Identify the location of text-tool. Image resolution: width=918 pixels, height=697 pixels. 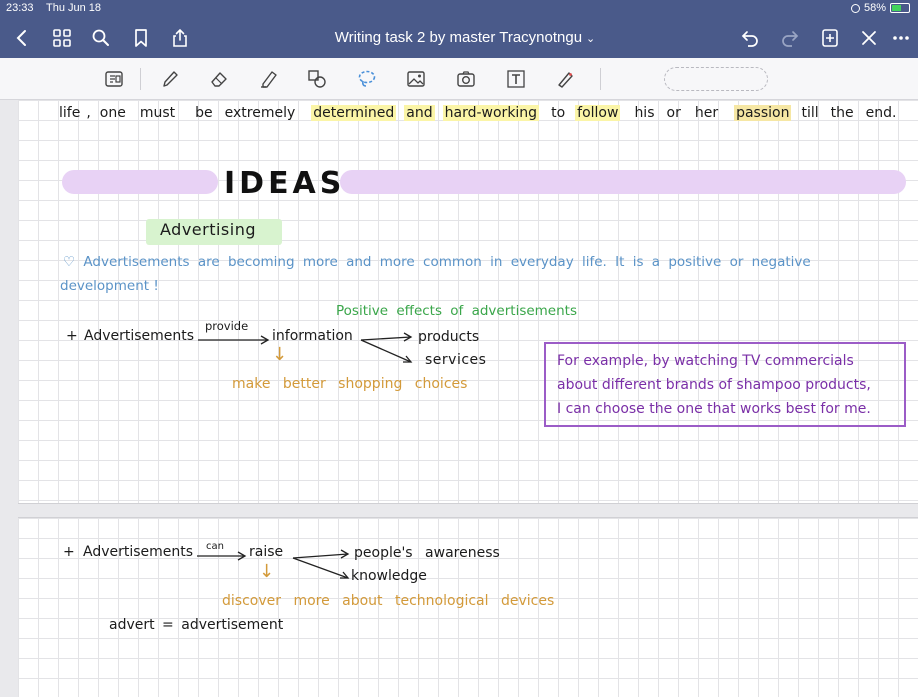
(516, 79).